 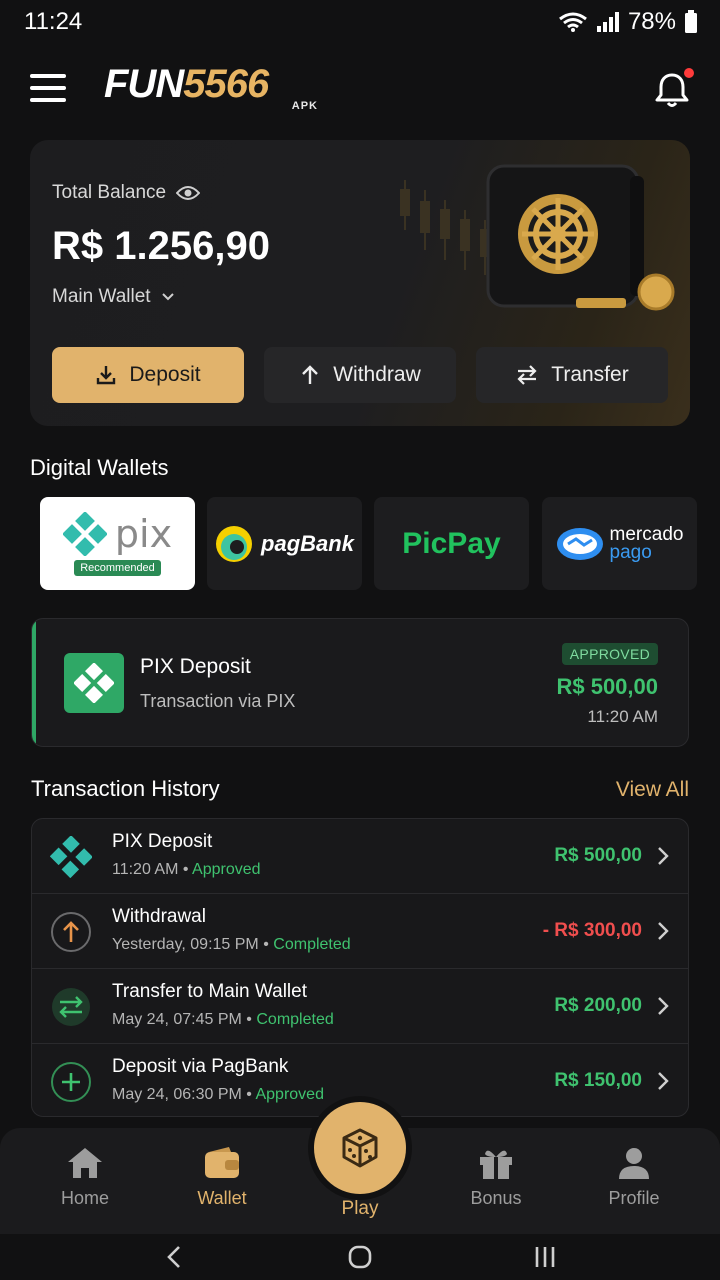 I want to click on pix-deposit-time: 11:20 AM, so click(x=622, y=716).